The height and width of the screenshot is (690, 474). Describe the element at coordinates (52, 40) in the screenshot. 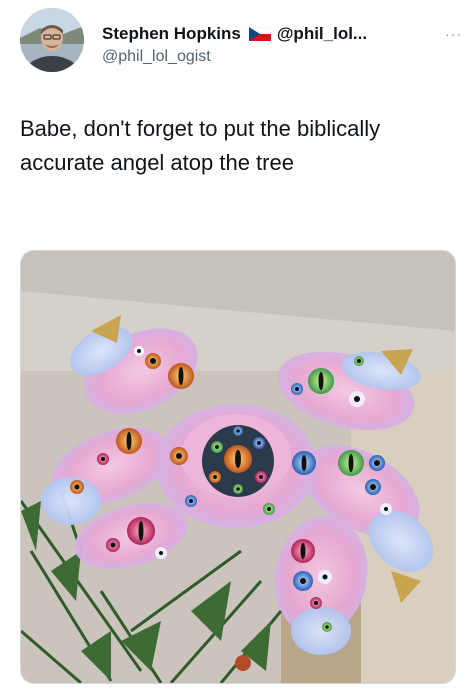

I see `avatar` at that location.